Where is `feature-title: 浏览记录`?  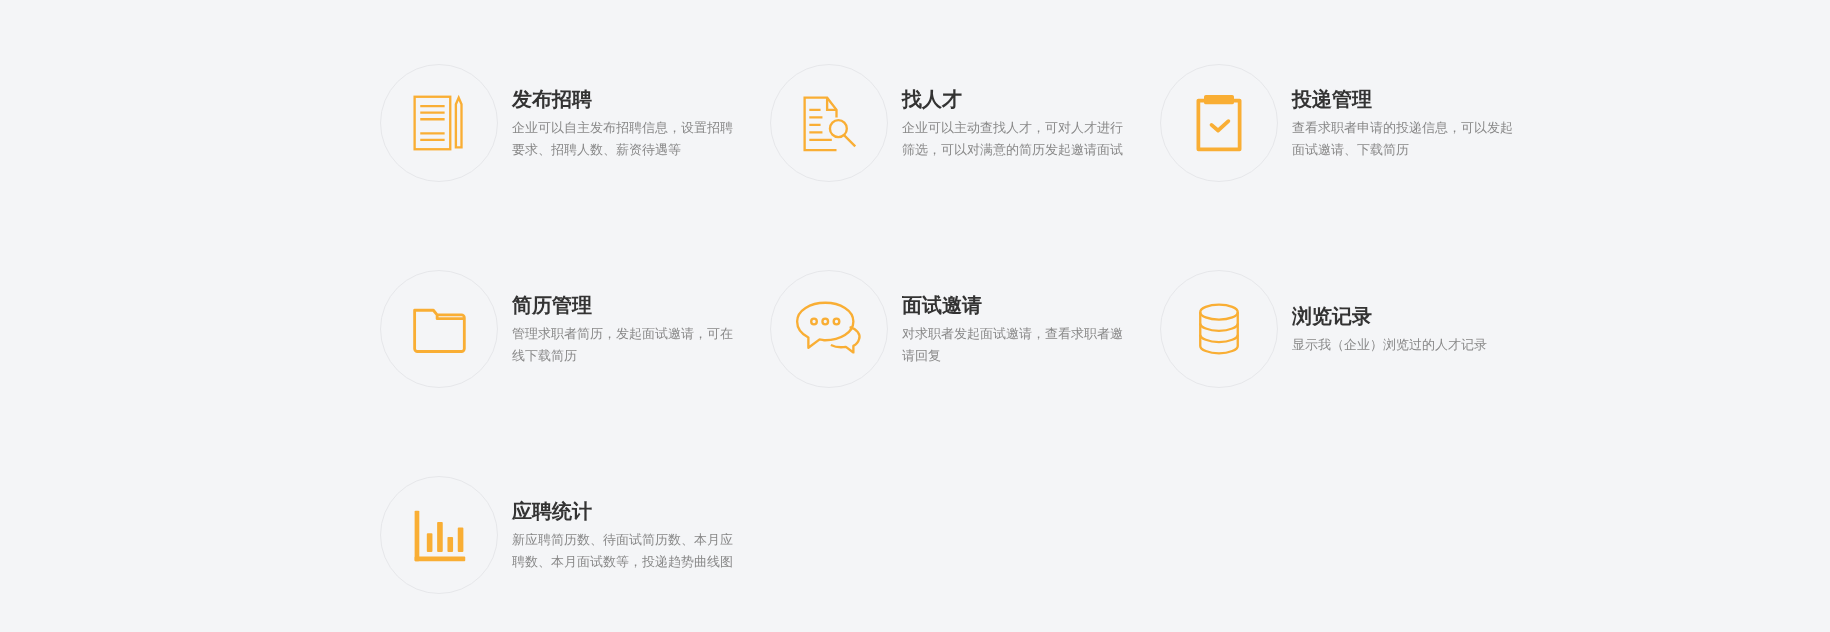
feature-title: 浏览记录 is located at coordinates (1332, 316).